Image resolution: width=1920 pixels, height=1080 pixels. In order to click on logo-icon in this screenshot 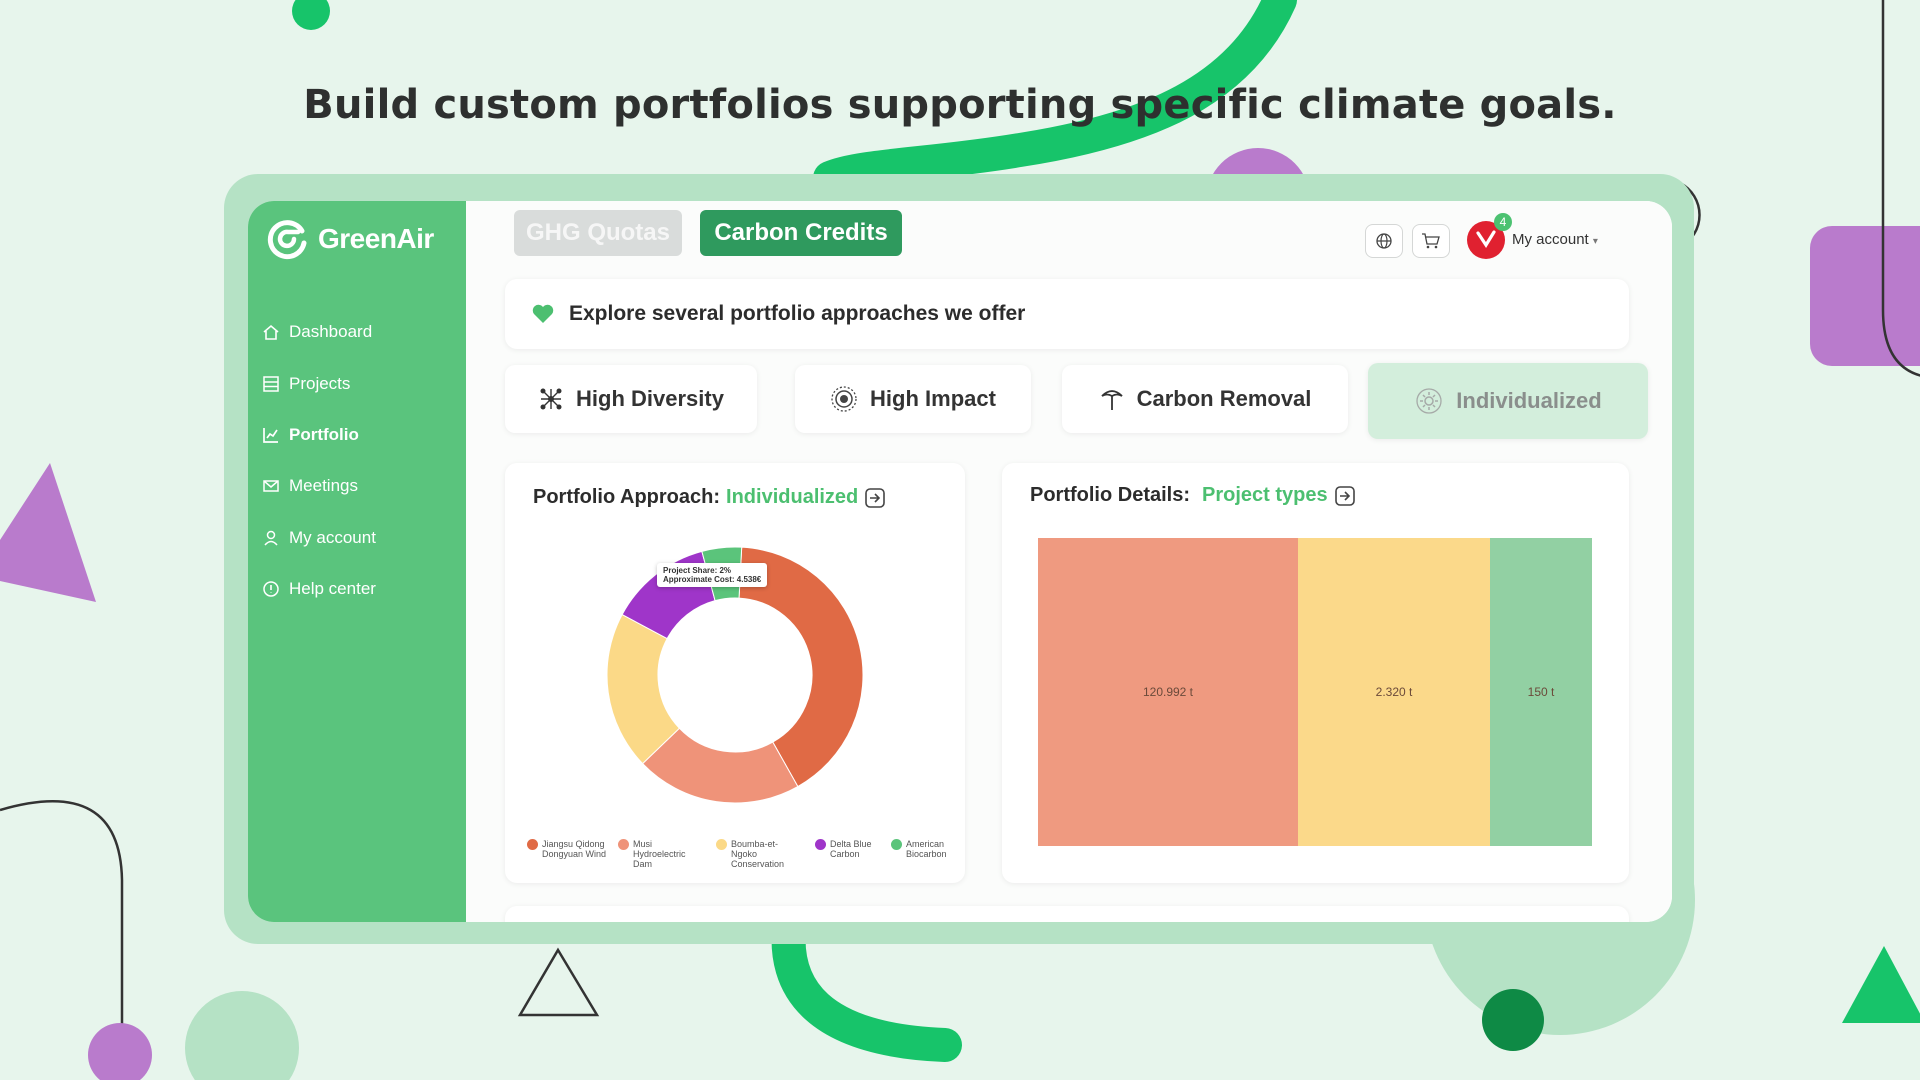, I will do `click(287, 240)`.